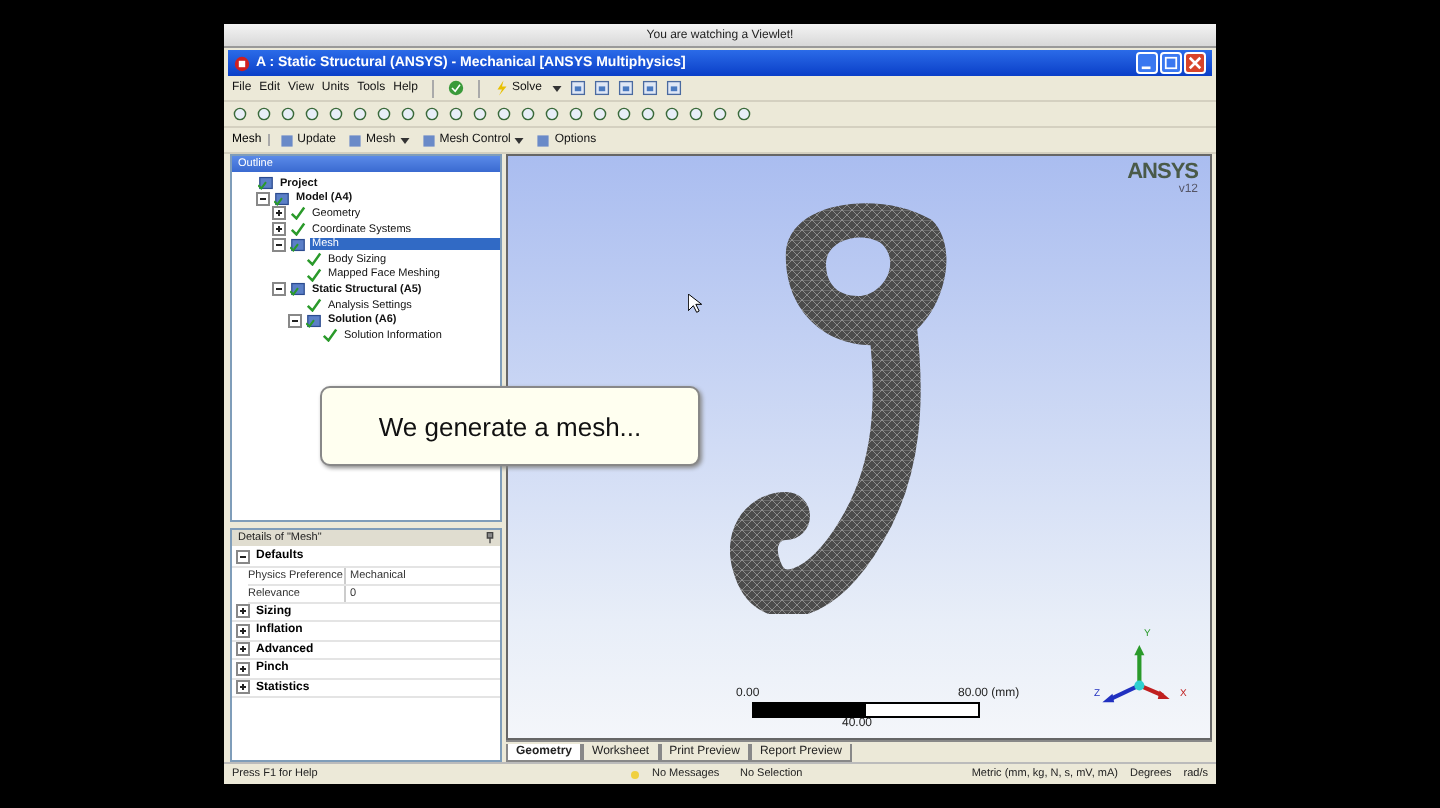  Describe the element at coordinates (695, 304) in the screenshot. I see `mouse-pointer-icon` at that location.